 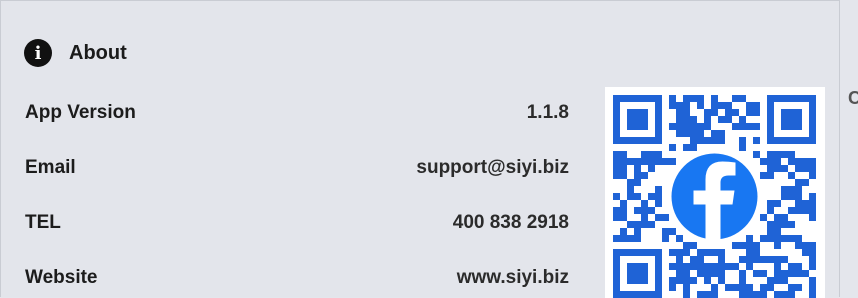 What do you see at coordinates (98, 52) in the screenshot?
I see `about-title: About` at bounding box center [98, 52].